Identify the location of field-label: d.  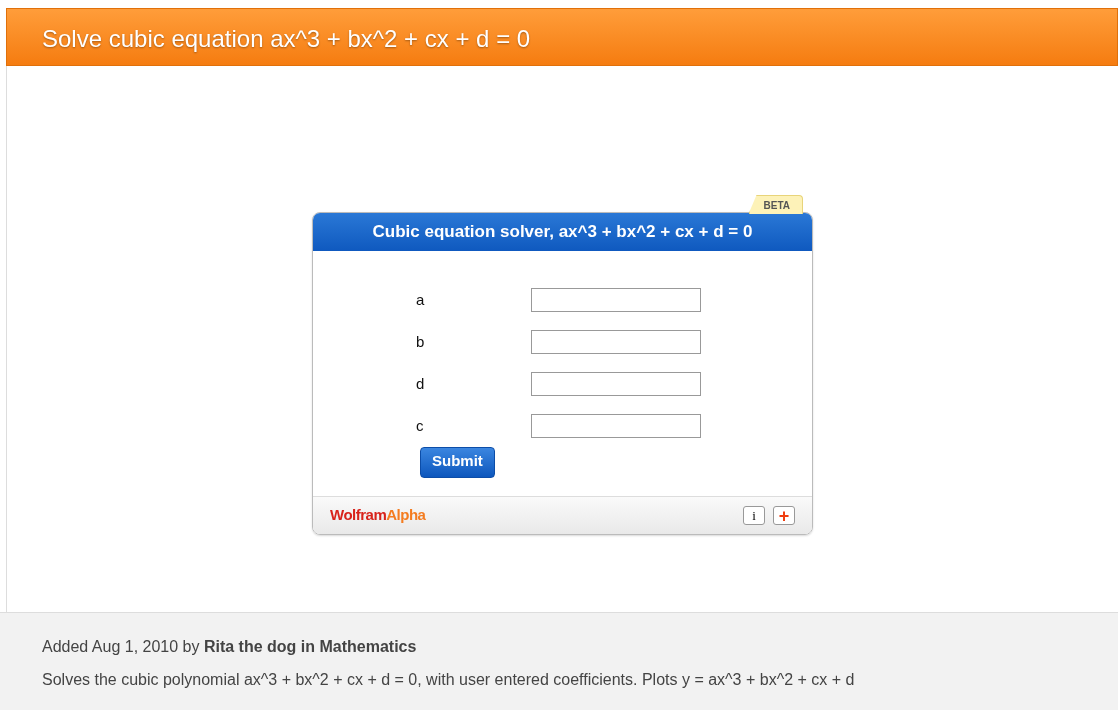
(421, 383).